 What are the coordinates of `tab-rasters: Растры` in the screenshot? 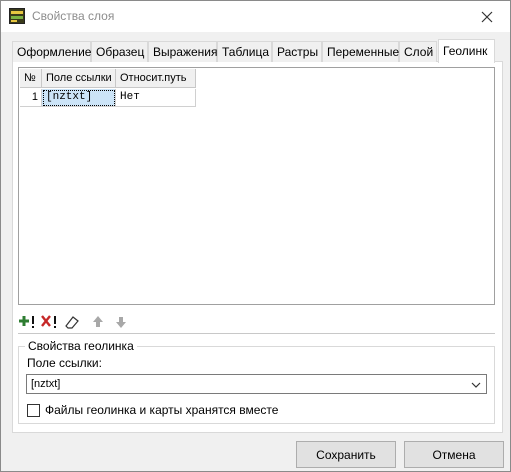 It's located at (297, 51).